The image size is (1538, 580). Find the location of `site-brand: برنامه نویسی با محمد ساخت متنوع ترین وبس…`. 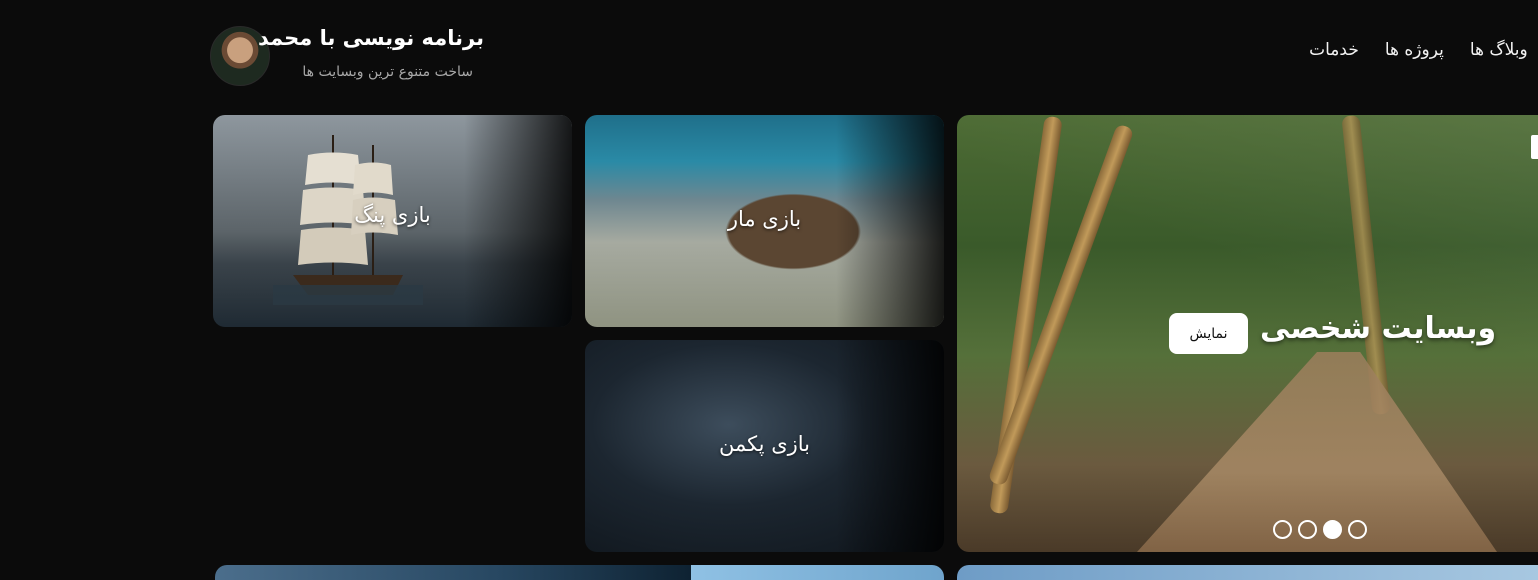

site-brand: برنامه نویسی با محمد ساخت متنوع ترین وبس… is located at coordinates (355, 57).